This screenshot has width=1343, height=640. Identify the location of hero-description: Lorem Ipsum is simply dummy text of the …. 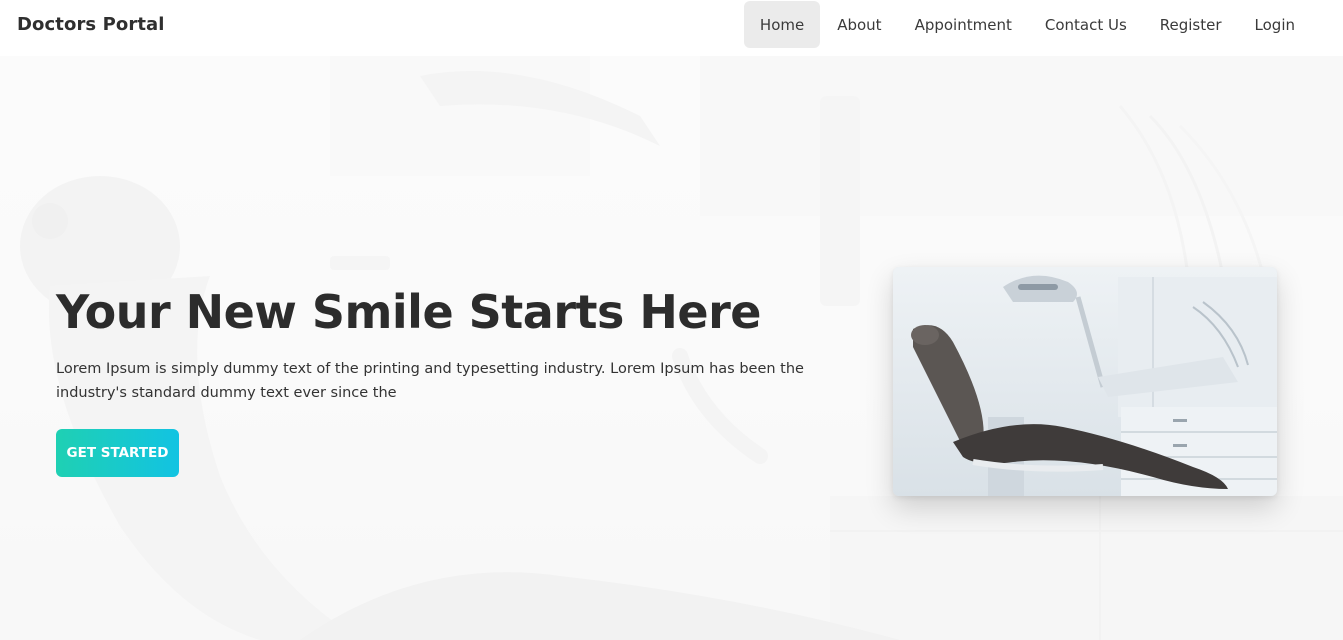
(430, 381).